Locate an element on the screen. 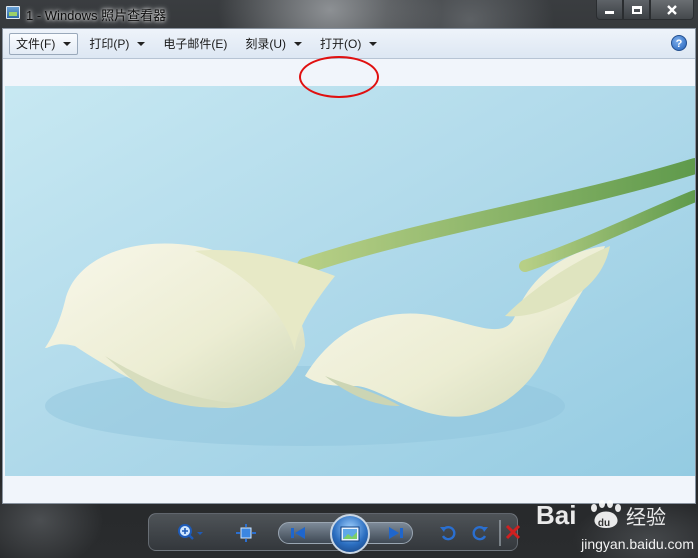 Image resolution: width=698 pixels, height=558 pixels. maximize-icon is located at coordinates (636, 9).